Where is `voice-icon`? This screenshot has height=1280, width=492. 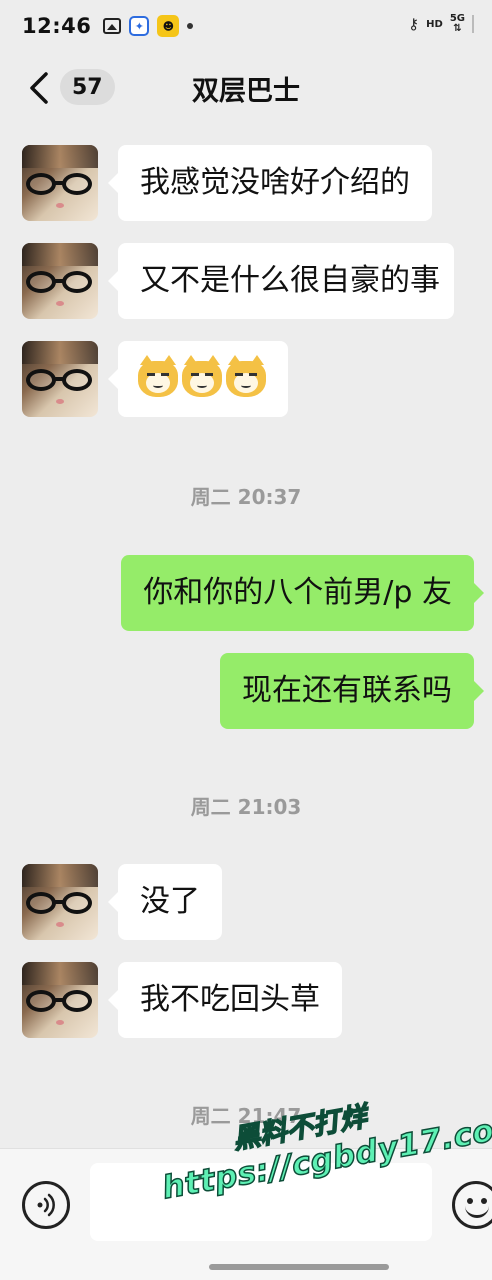
voice-icon is located at coordinates (46, 1205).